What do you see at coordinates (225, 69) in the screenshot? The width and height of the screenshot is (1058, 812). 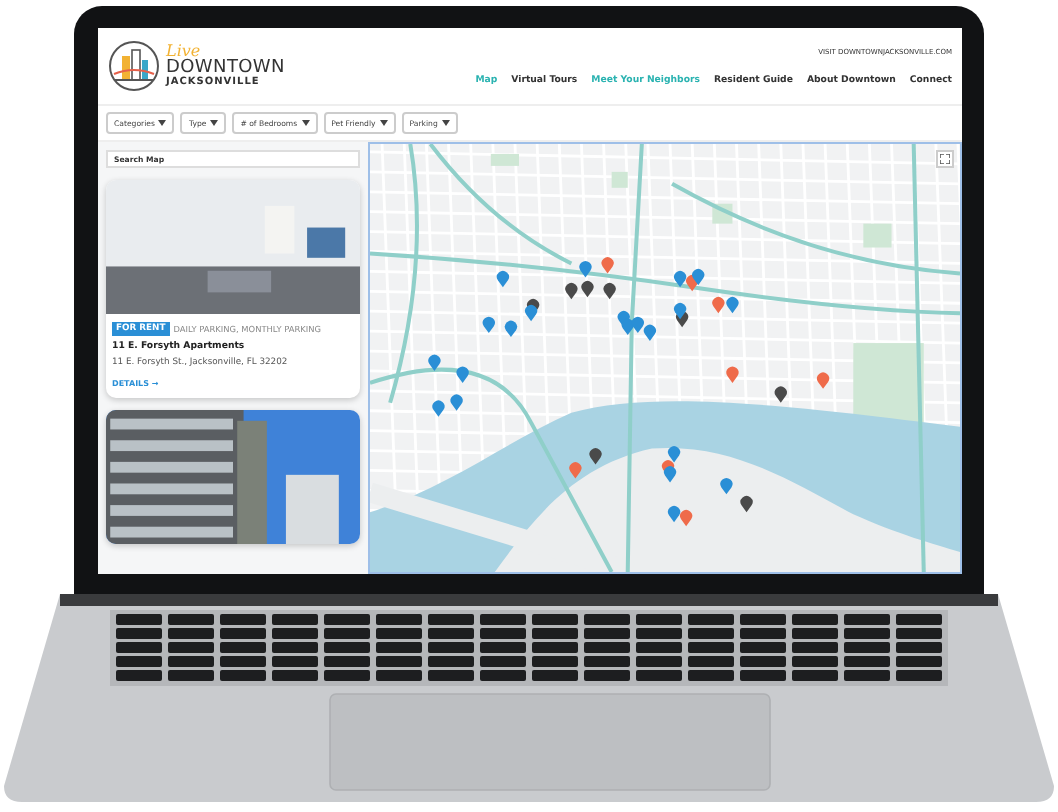 I see `logo-title: DOWNTOWN` at bounding box center [225, 69].